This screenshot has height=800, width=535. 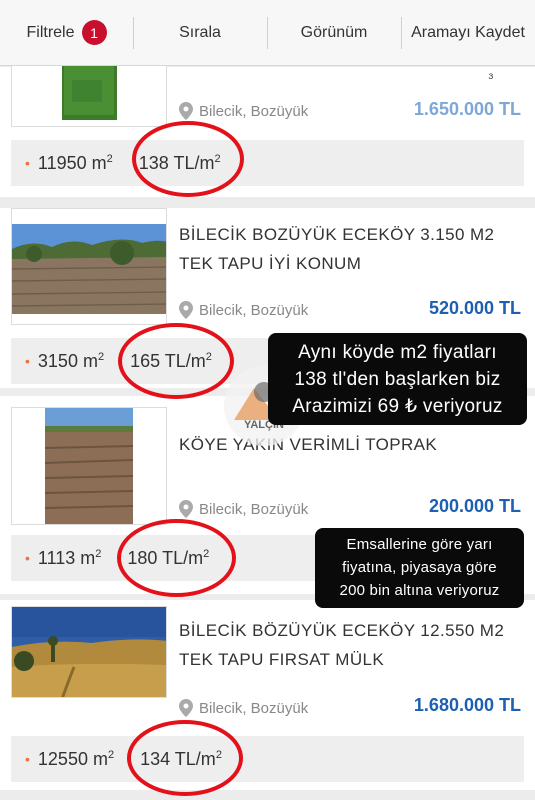 What do you see at coordinates (474, 308) in the screenshot?
I see `listing-price: 520.000 TL` at bounding box center [474, 308].